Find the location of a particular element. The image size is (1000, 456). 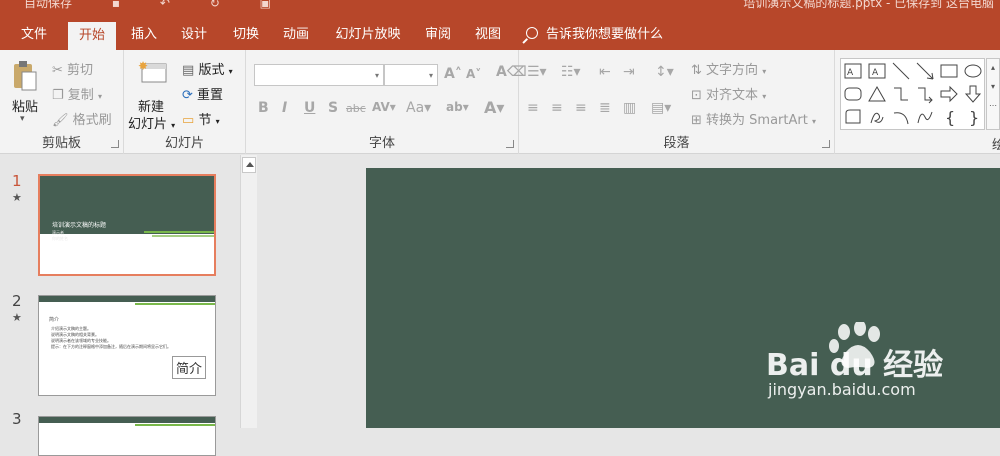

shapes-gallery-scroll: ▴ ▾ ⋯ is located at coordinates (993, 94).